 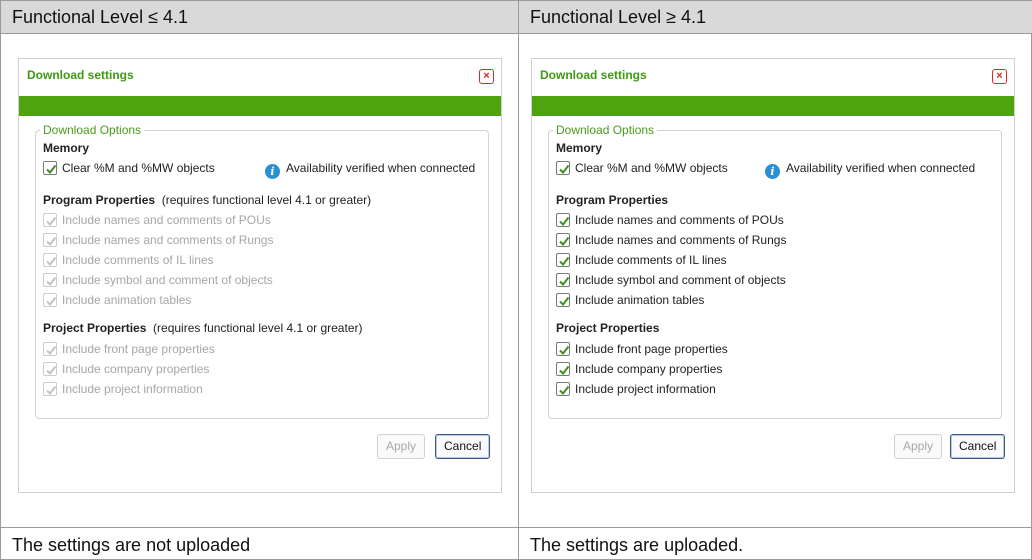 What do you see at coordinates (608, 328) in the screenshot?
I see `project-properties-title: Project Properties` at bounding box center [608, 328].